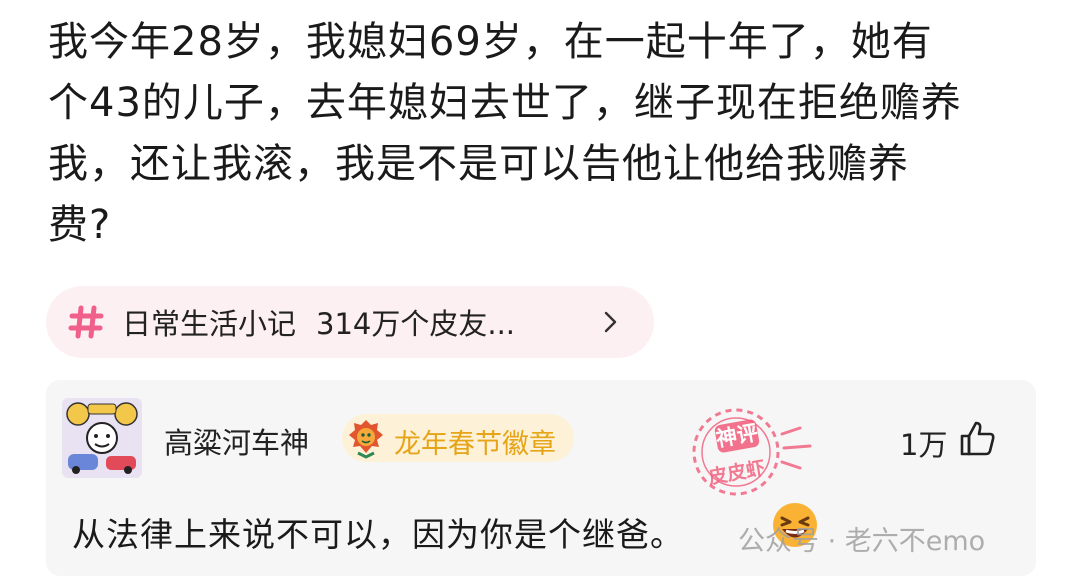 Image resolution: width=1080 pixels, height=581 pixels. What do you see at coordinates (86, 322) in the screenshot?
I see `hash-icon` at bounding box center [86, 322].